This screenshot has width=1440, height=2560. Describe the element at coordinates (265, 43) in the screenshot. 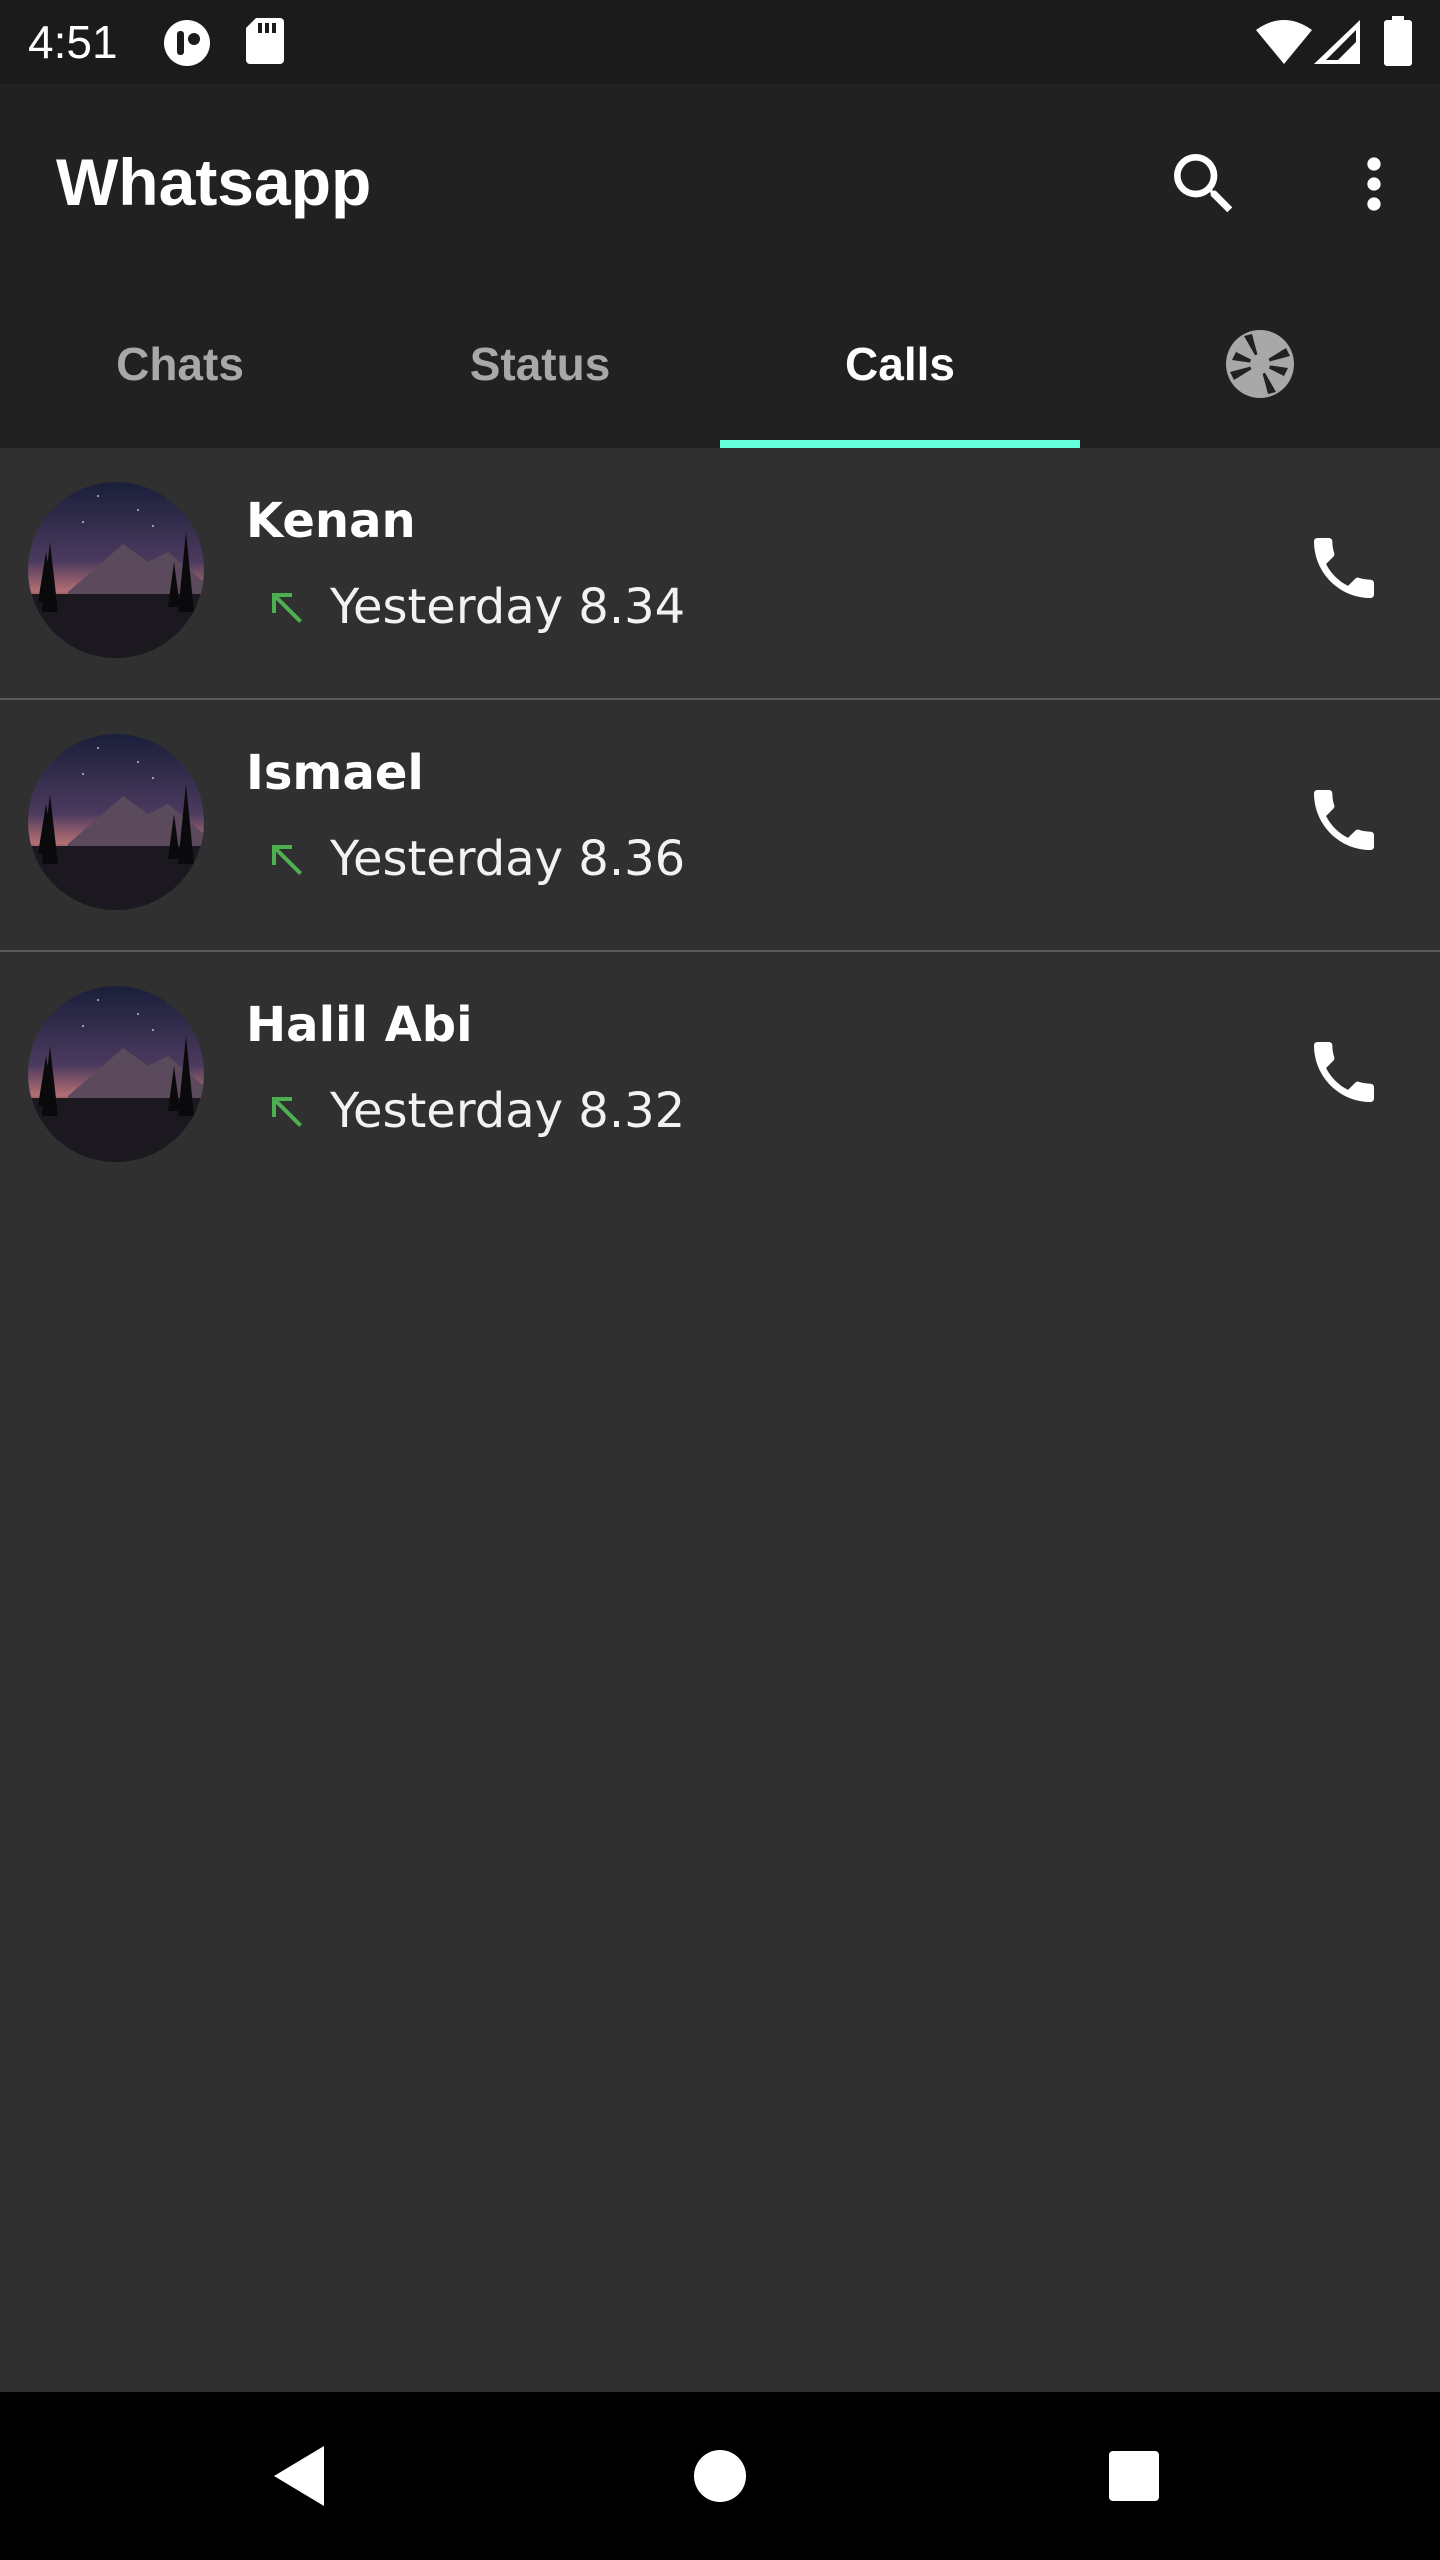

I see `sd-card-icon` at that location.